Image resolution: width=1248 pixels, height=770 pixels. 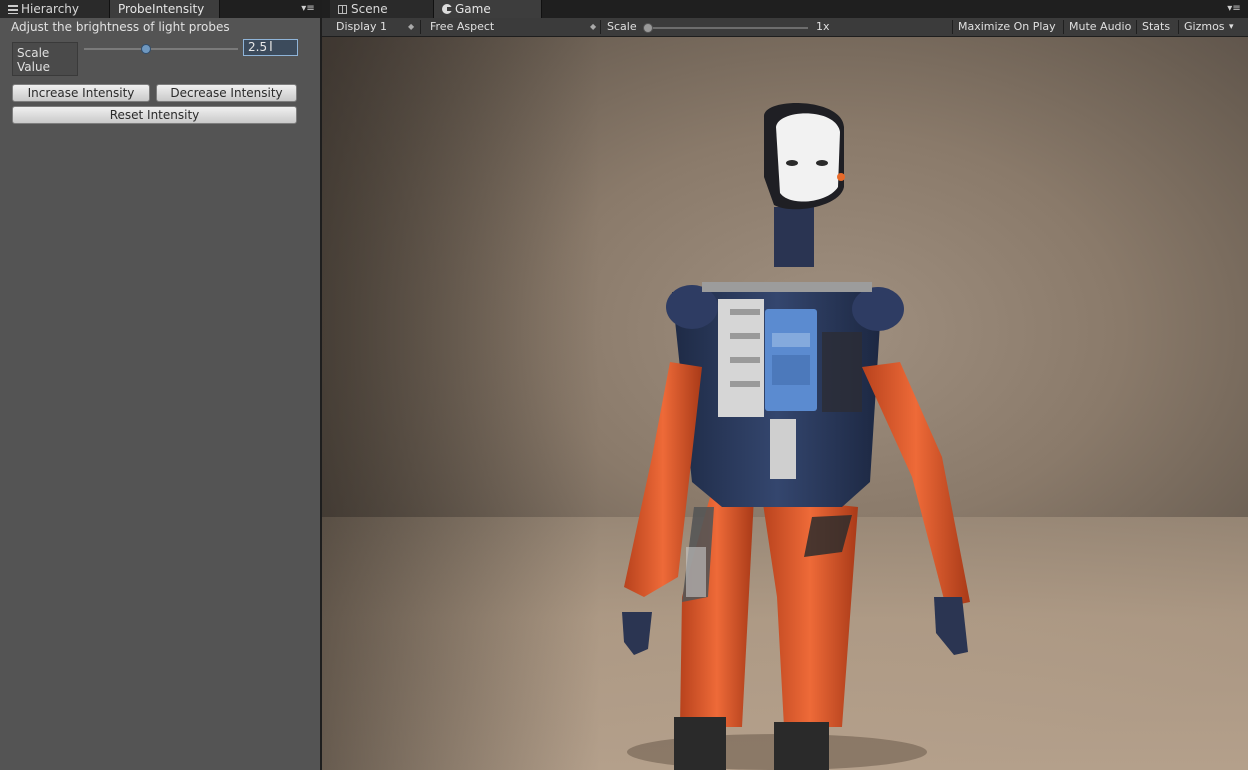 I want to click on increase-intensity-button: Increase Intensity, so click(x=81, y=93).